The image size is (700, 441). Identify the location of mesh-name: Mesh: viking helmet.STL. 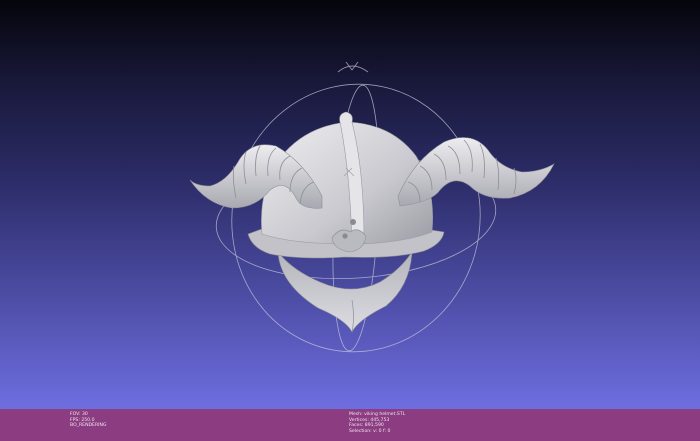
(377, 414).